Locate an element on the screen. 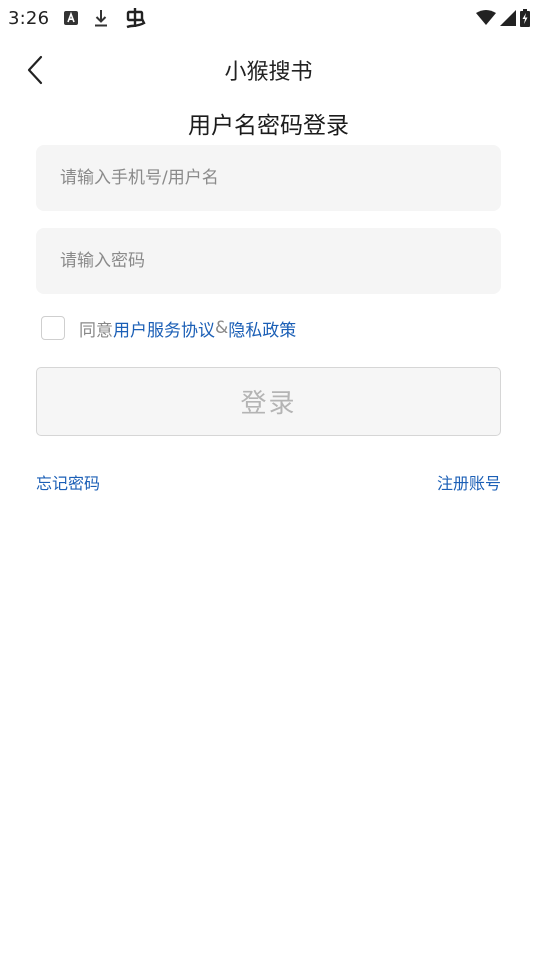  bug-icon is located at coordinates (135, 18).